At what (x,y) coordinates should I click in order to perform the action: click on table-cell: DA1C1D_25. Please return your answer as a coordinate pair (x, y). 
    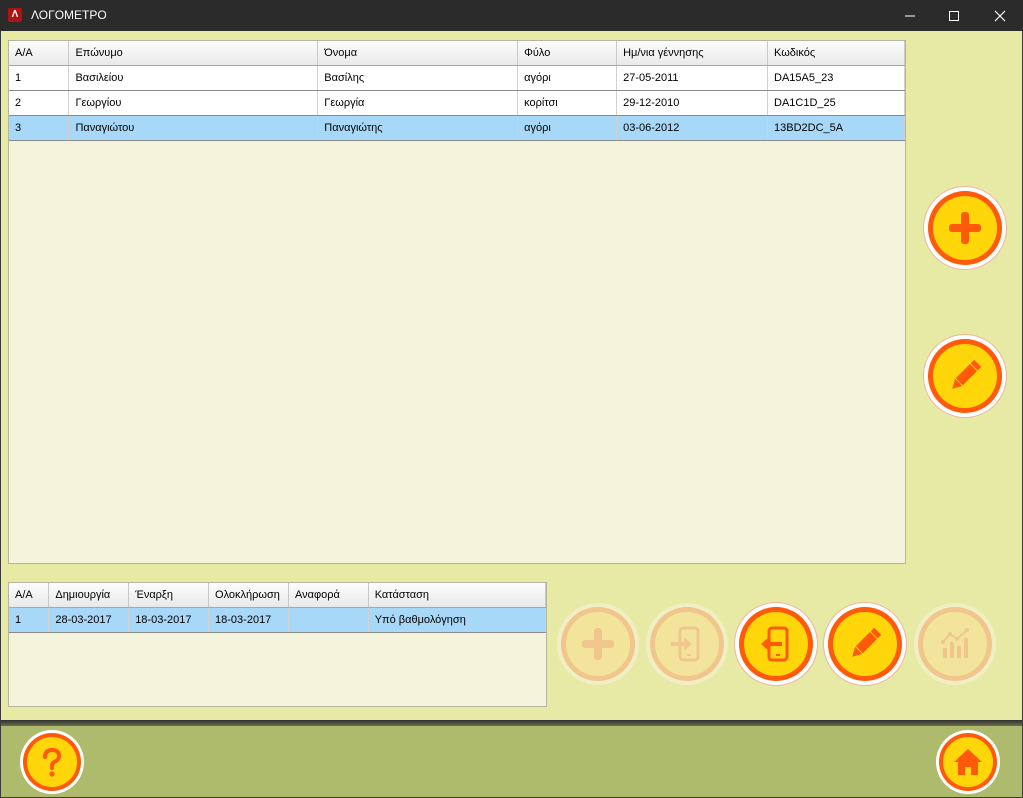
    Looking at the image, I should click on (836, 103).